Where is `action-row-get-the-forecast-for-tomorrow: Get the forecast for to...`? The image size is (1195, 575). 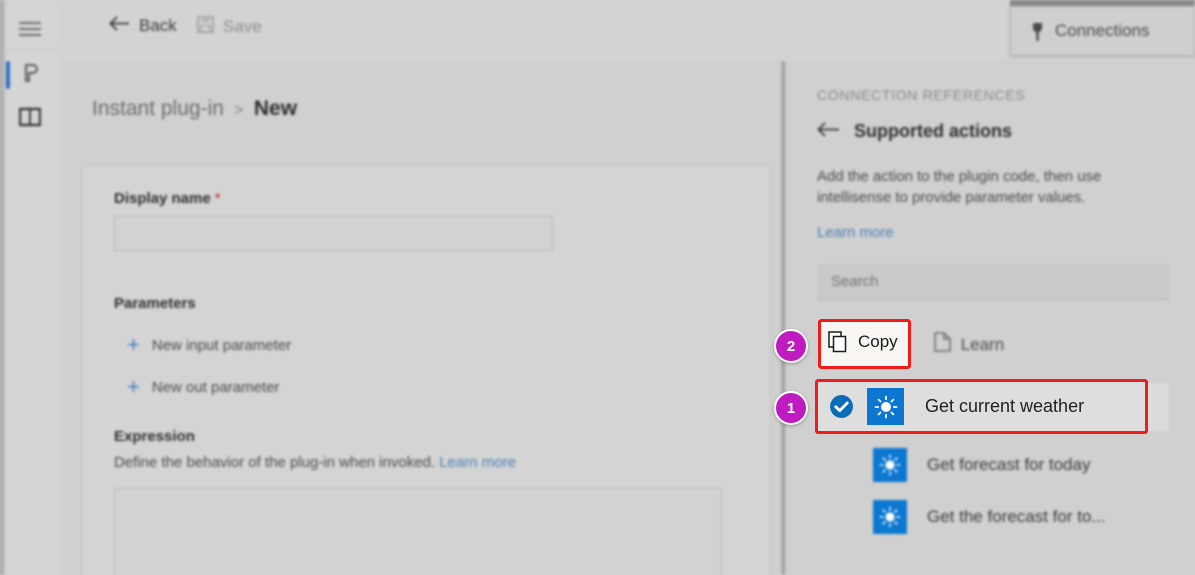
action-row-get-the-forecast-for-tomorrow: Get the forecast for to... is located at coordinates (993, 517).